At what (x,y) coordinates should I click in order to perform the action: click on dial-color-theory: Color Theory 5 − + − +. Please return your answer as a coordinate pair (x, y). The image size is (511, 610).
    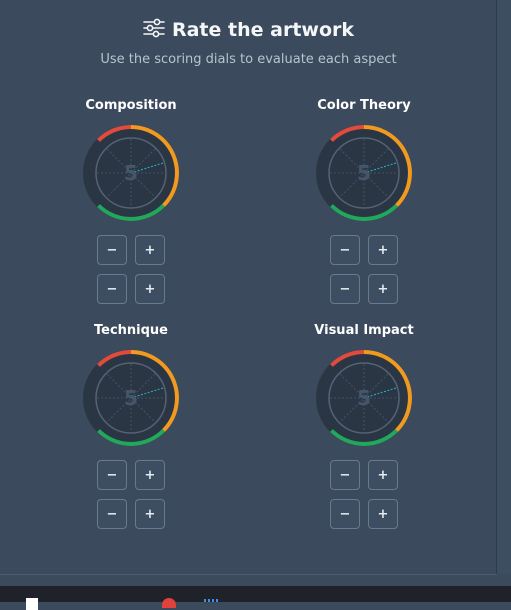
    Looking at the image, I should click on (364, 200).